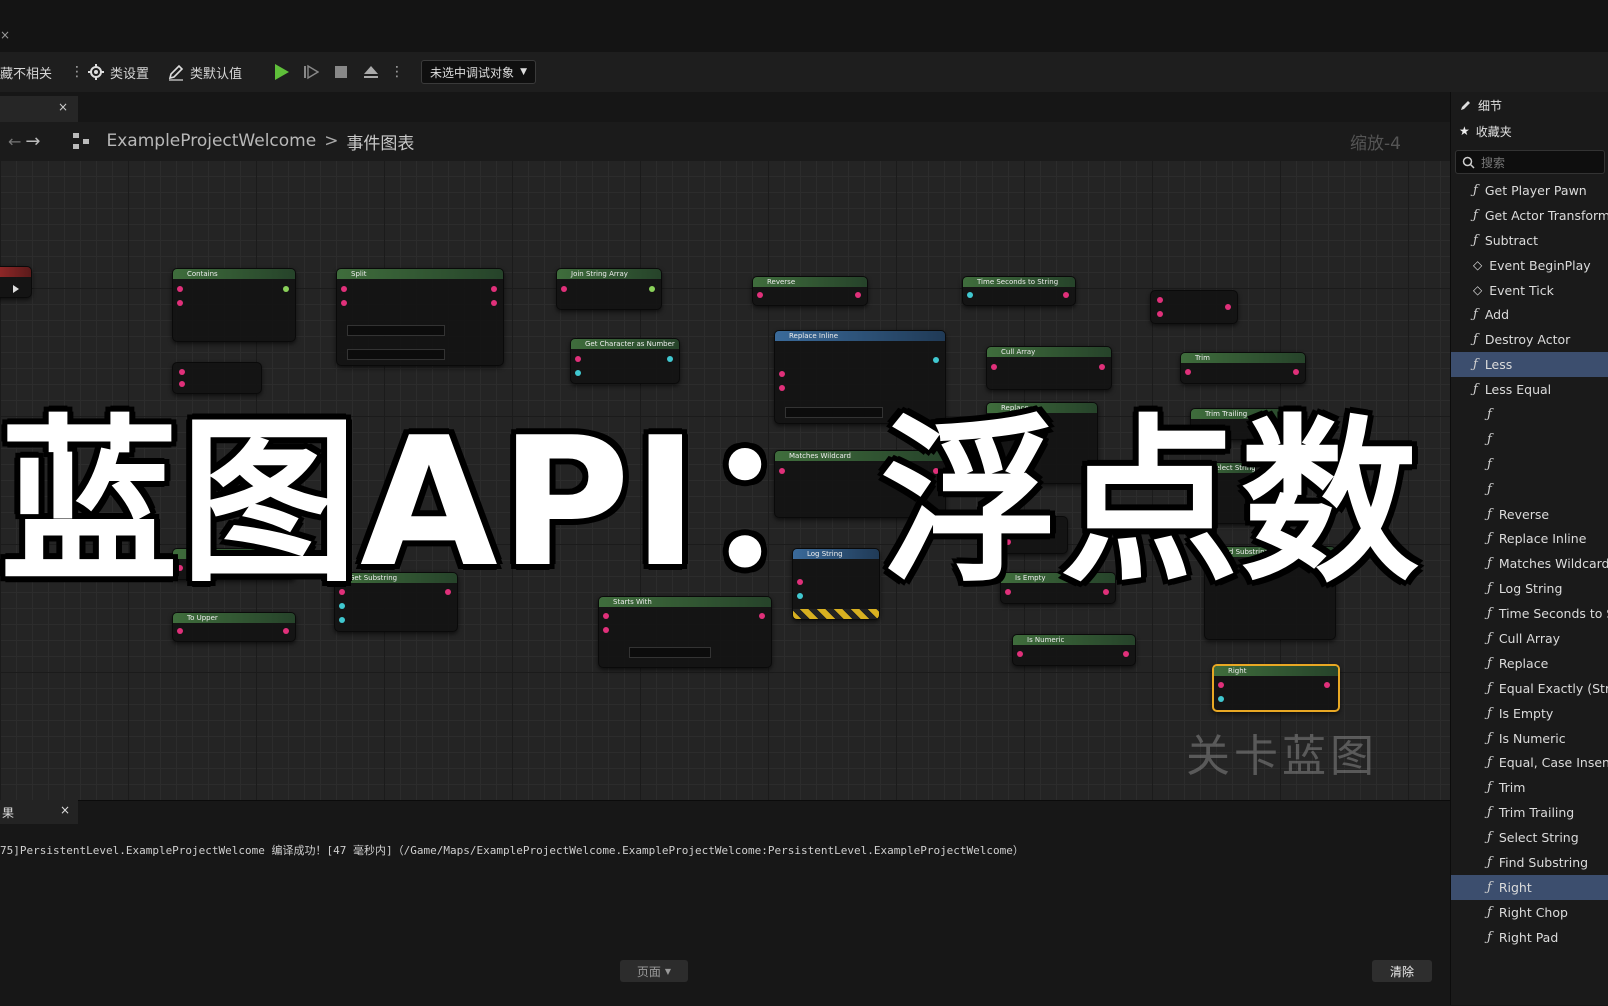 Image resolution: width=1608 pixels, height=1006 pixels. I want to click on palette-item: ƒ Is Numeric, so click(1529, 738).